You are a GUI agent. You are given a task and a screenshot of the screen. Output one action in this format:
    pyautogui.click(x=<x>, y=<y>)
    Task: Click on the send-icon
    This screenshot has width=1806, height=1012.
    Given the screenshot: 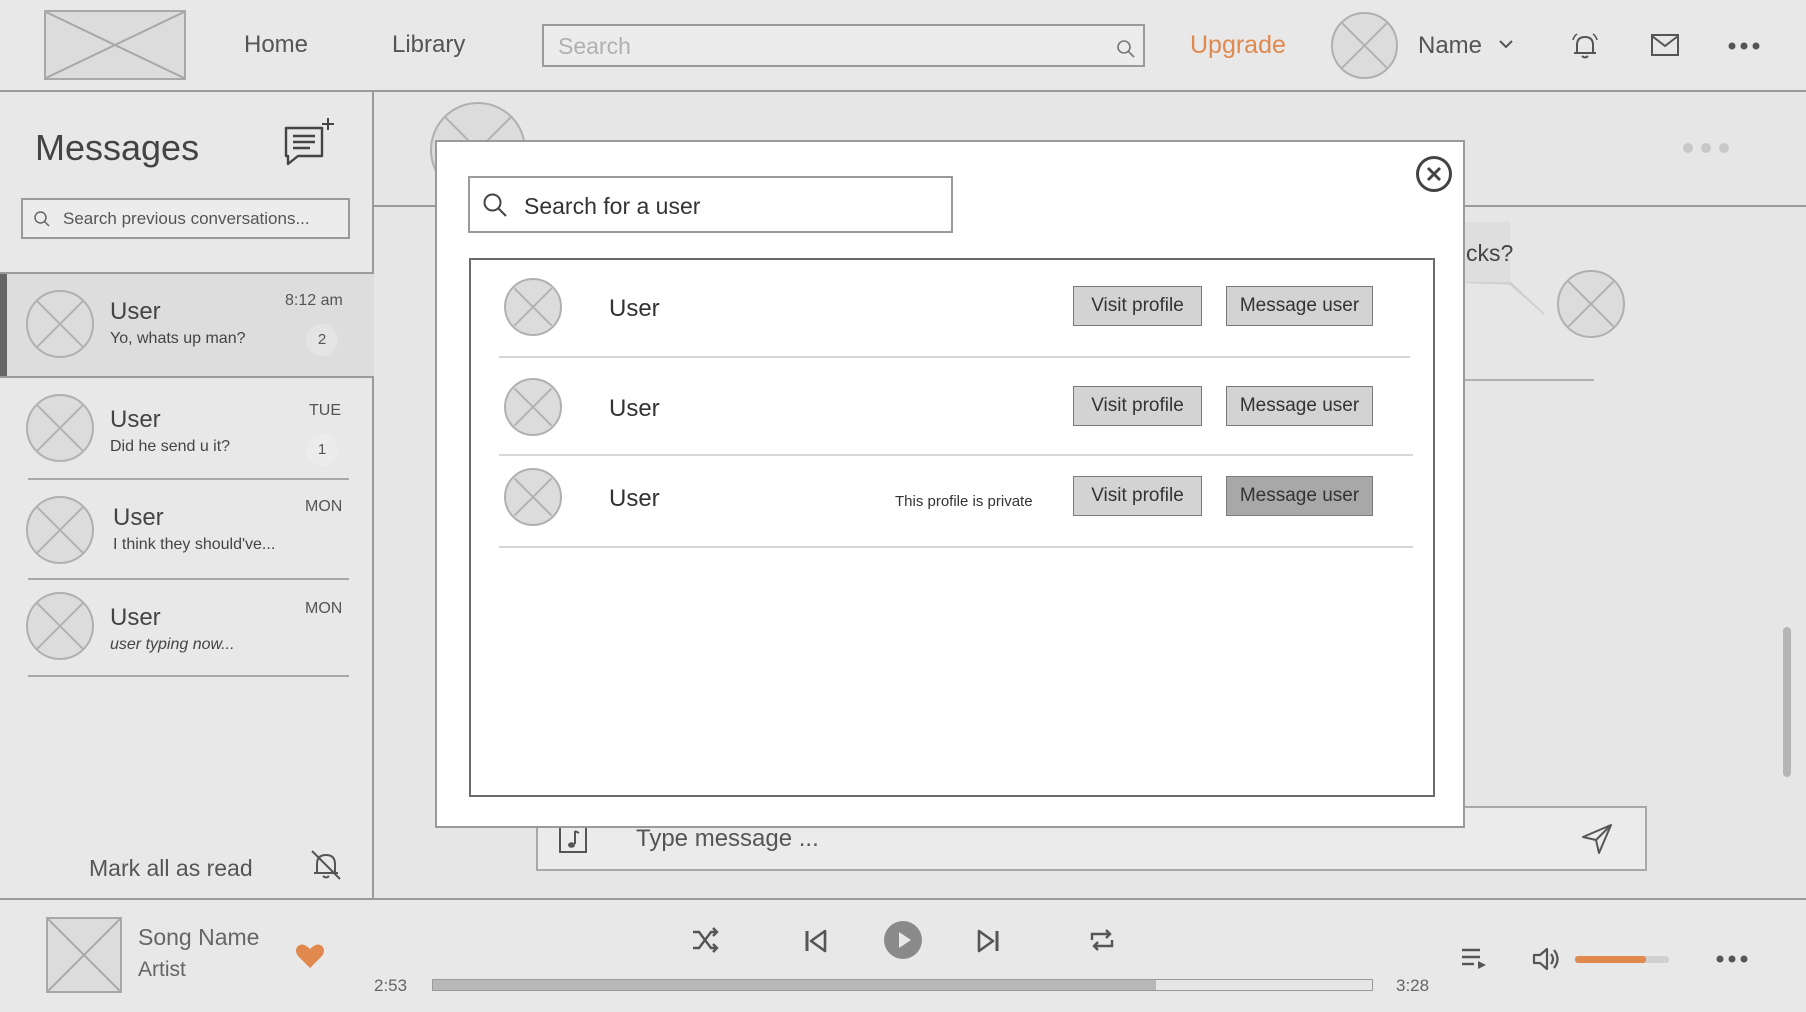 What is the action you would take?
    pyautogui.click(x=1597, y=839)
    